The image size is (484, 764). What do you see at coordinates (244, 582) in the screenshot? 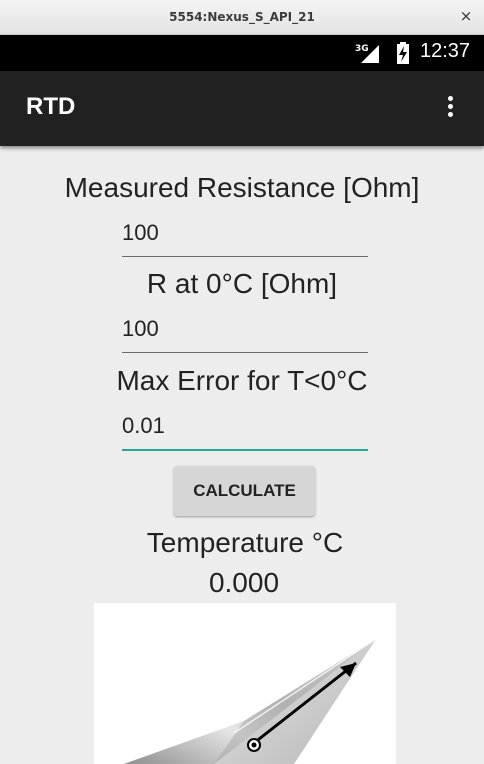
I see `temperature-value: 0.000` at bounding box center [244, 582].